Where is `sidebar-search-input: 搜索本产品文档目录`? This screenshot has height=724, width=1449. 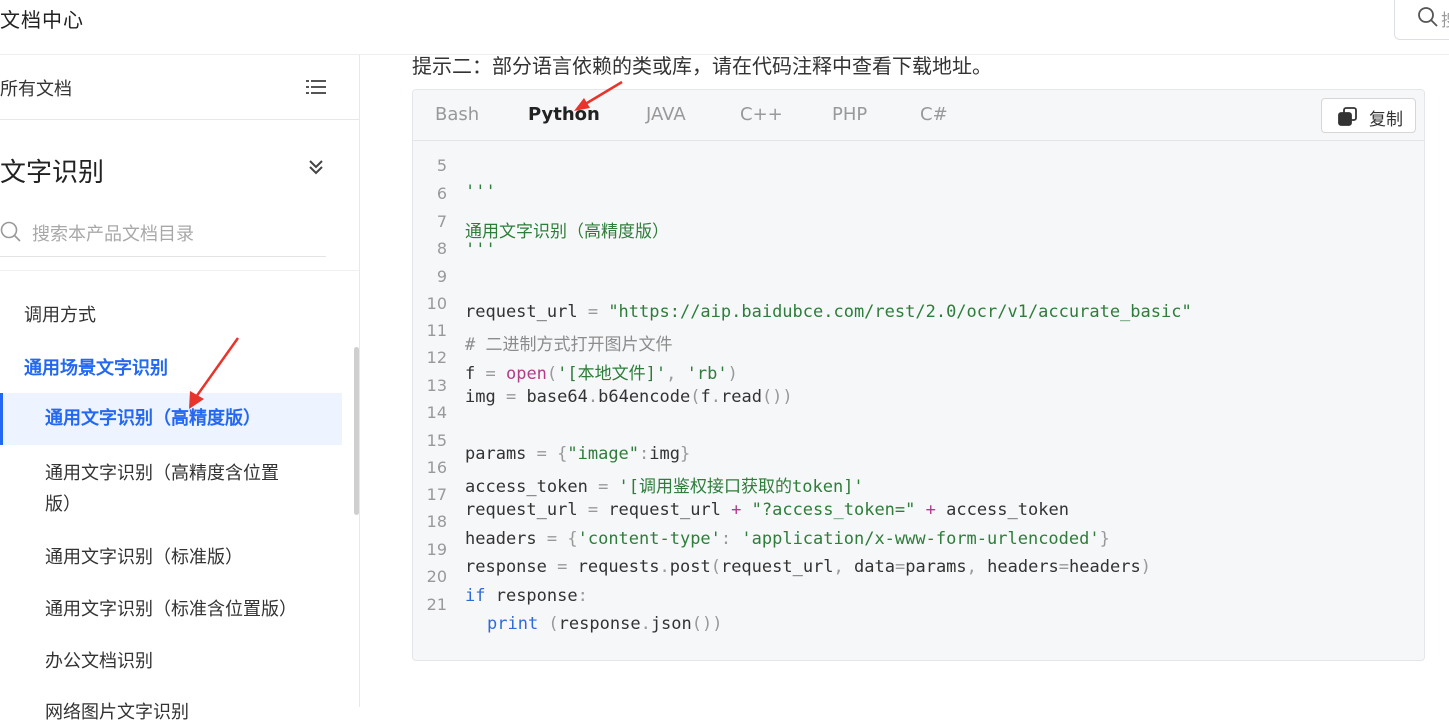 sidebar-search-input: 搜索本产品文档目录 is located at coordinates (163, 235).